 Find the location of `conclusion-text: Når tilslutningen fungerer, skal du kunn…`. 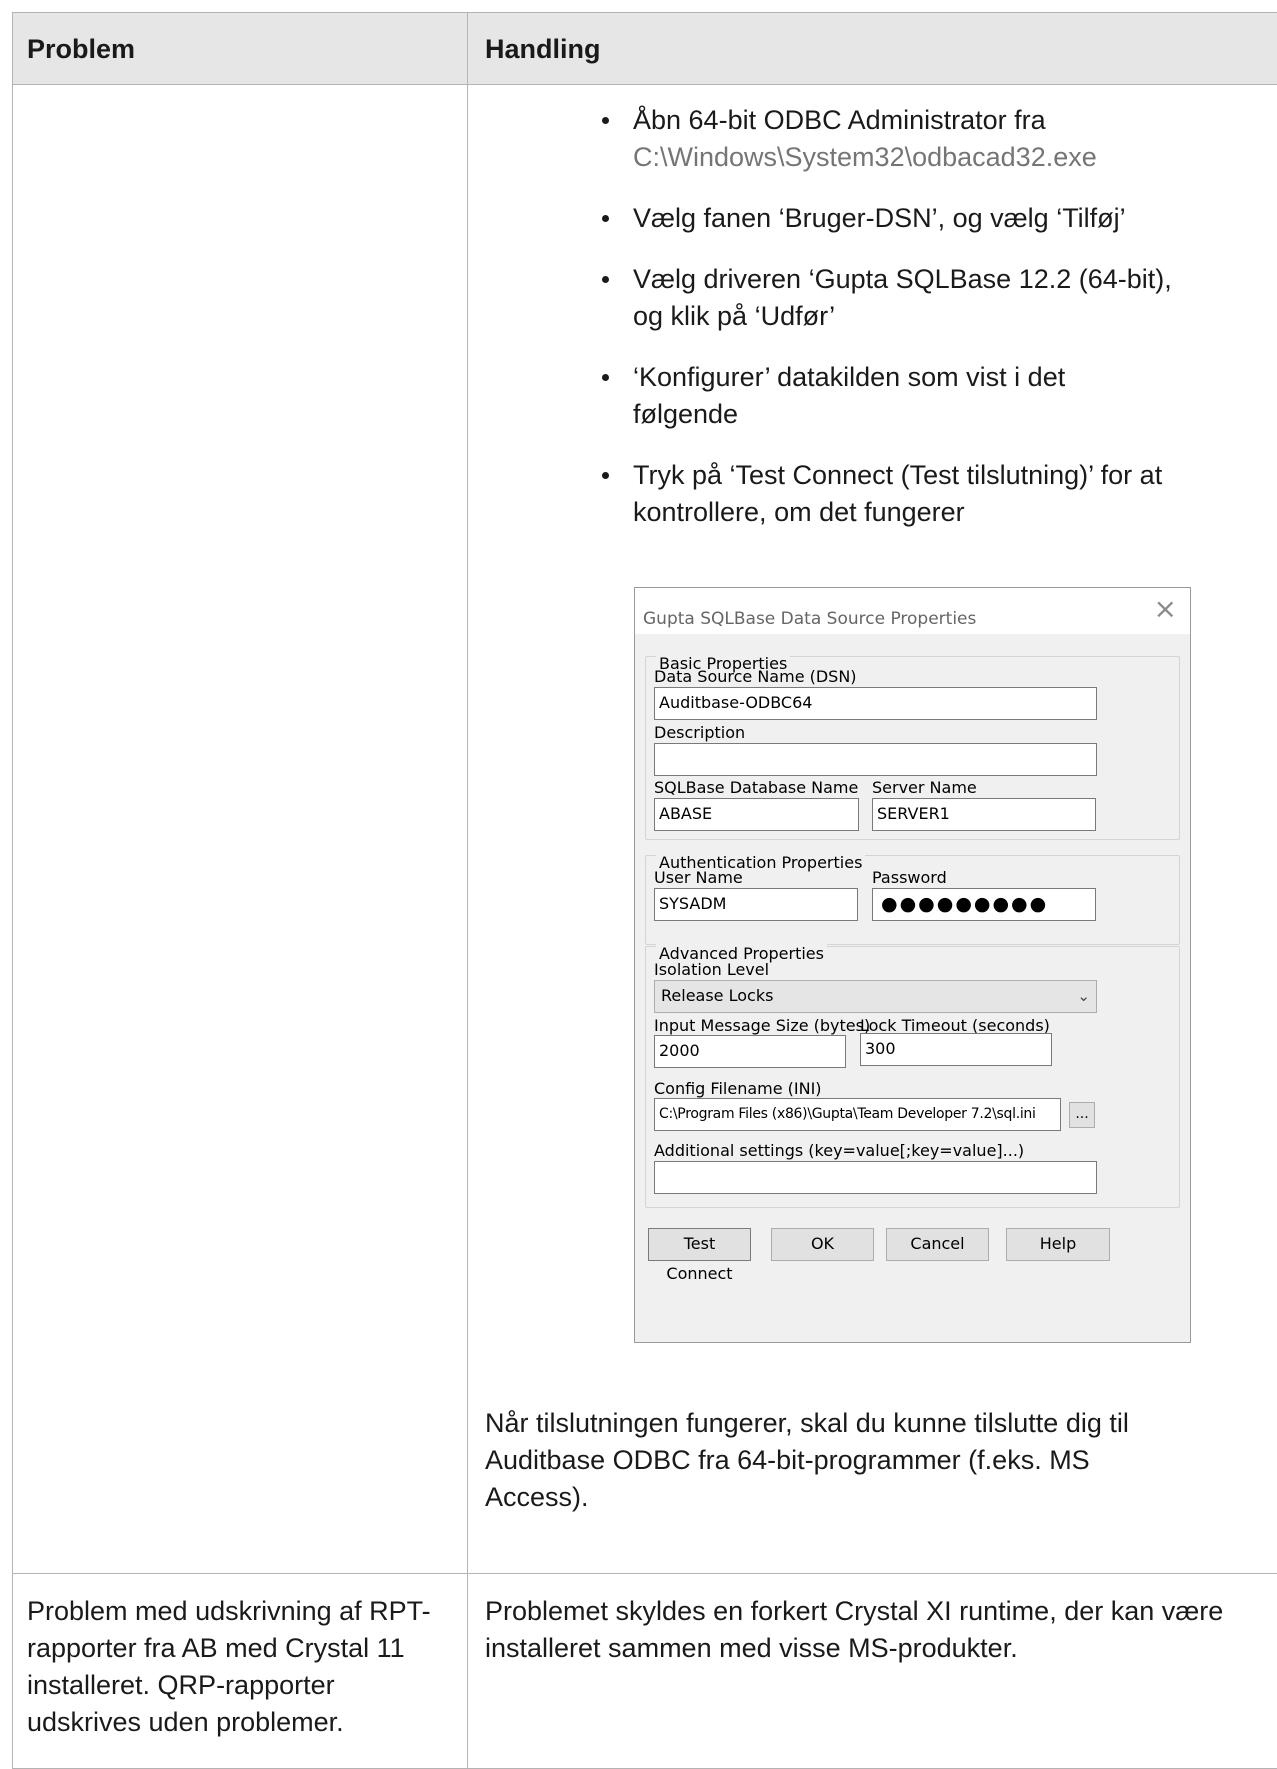

conclusion-text: Når tilslutningen fungerer, skal du kunn… is located at coordinates (807, 1460).